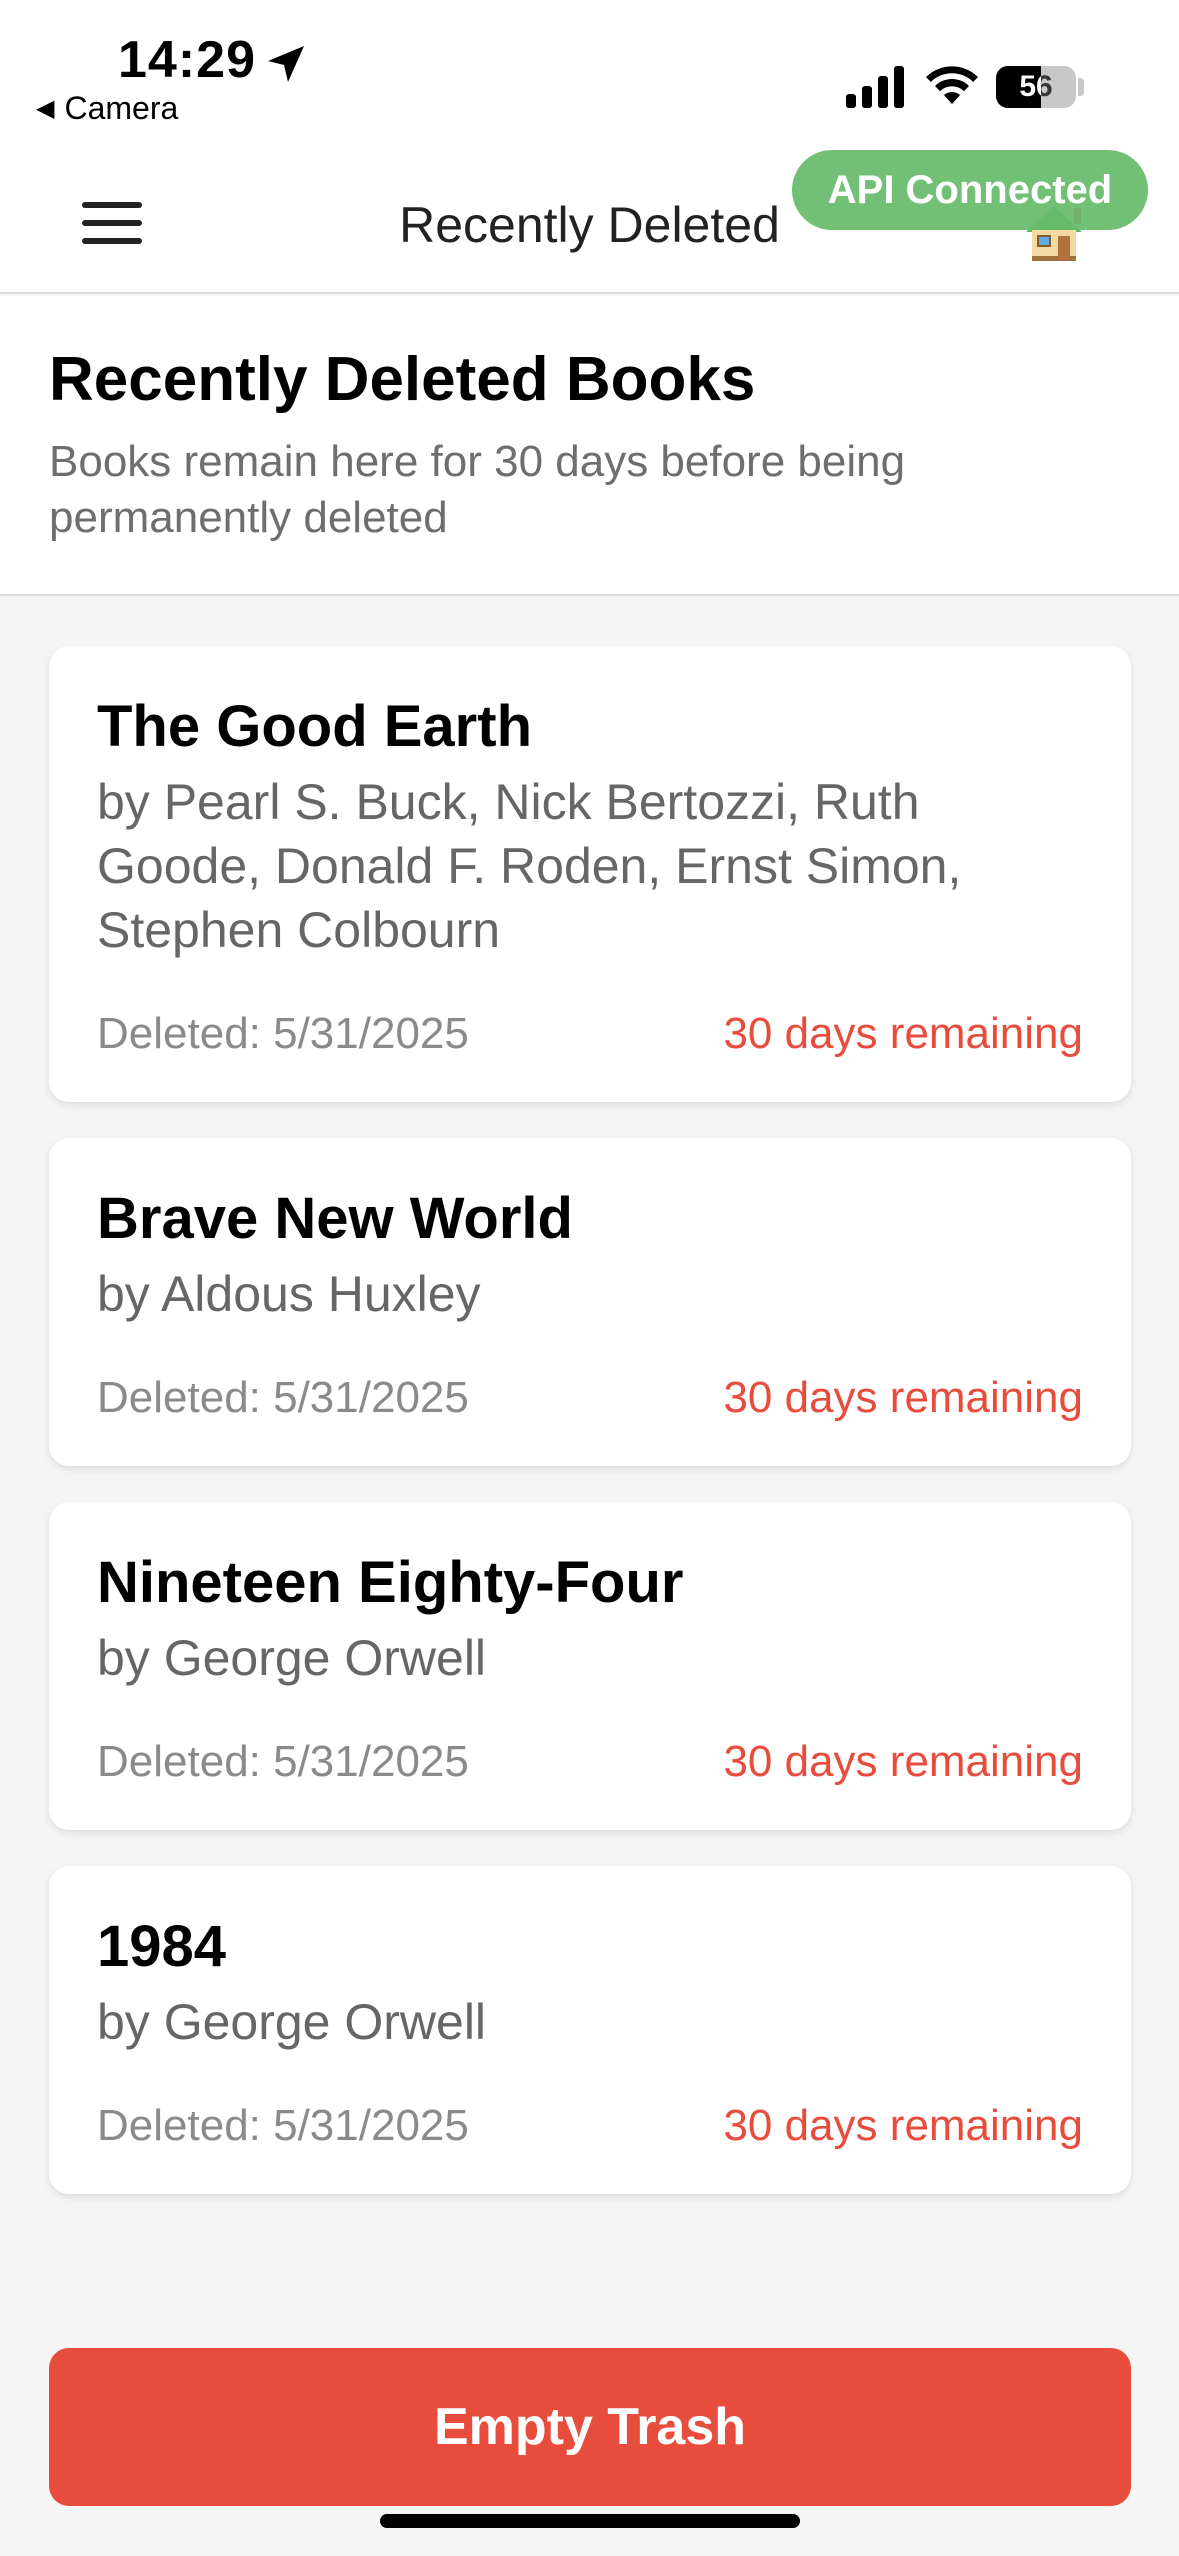 The width and height of the screenshot is (1179, 2556). What do you see at coordinates (162, 1946) in the screenshot?
I see `book-title: 1984` at bounding box center [162, 1946].